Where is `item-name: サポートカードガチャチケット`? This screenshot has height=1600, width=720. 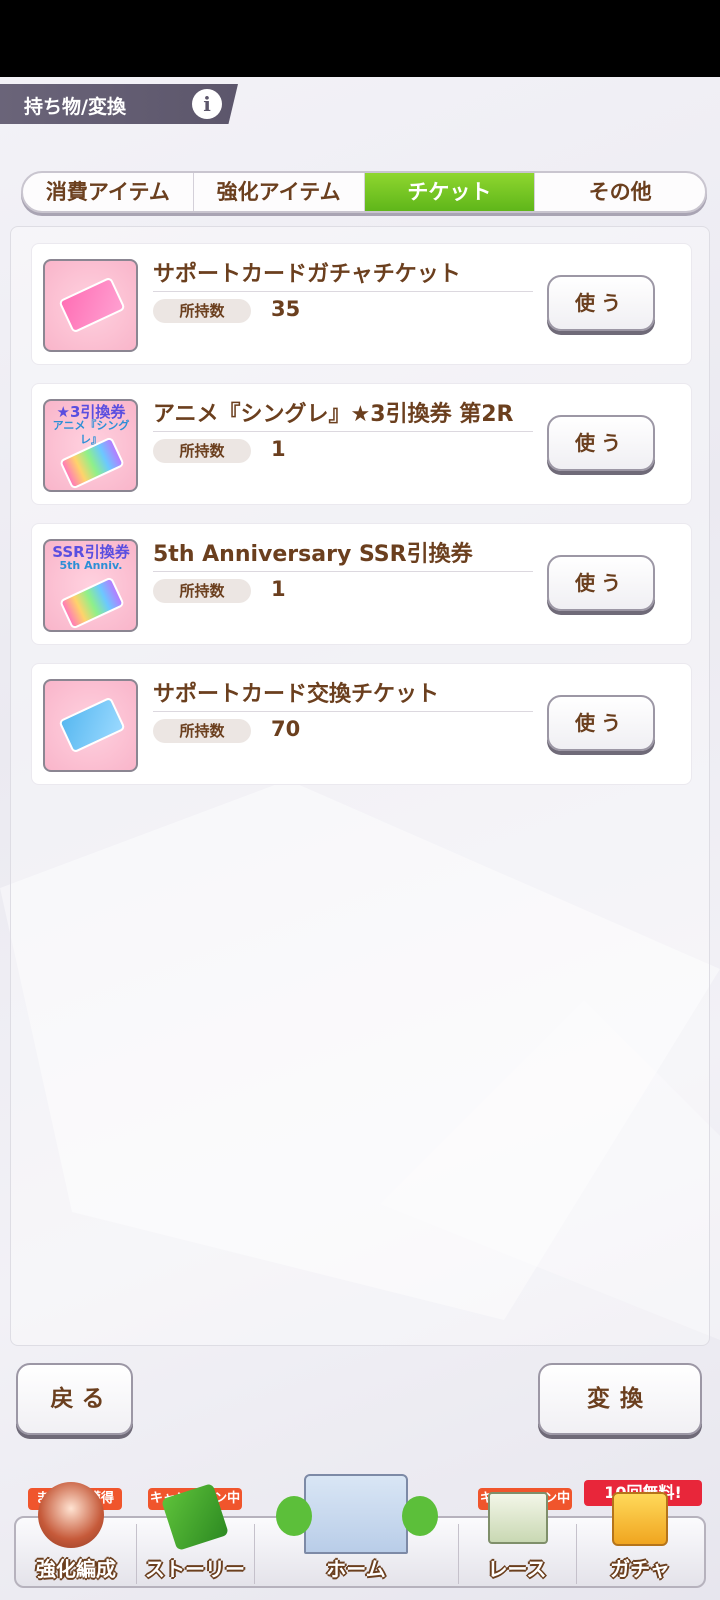
item-name: サポートカードガチャチケット is located at coordinates (307, 274).